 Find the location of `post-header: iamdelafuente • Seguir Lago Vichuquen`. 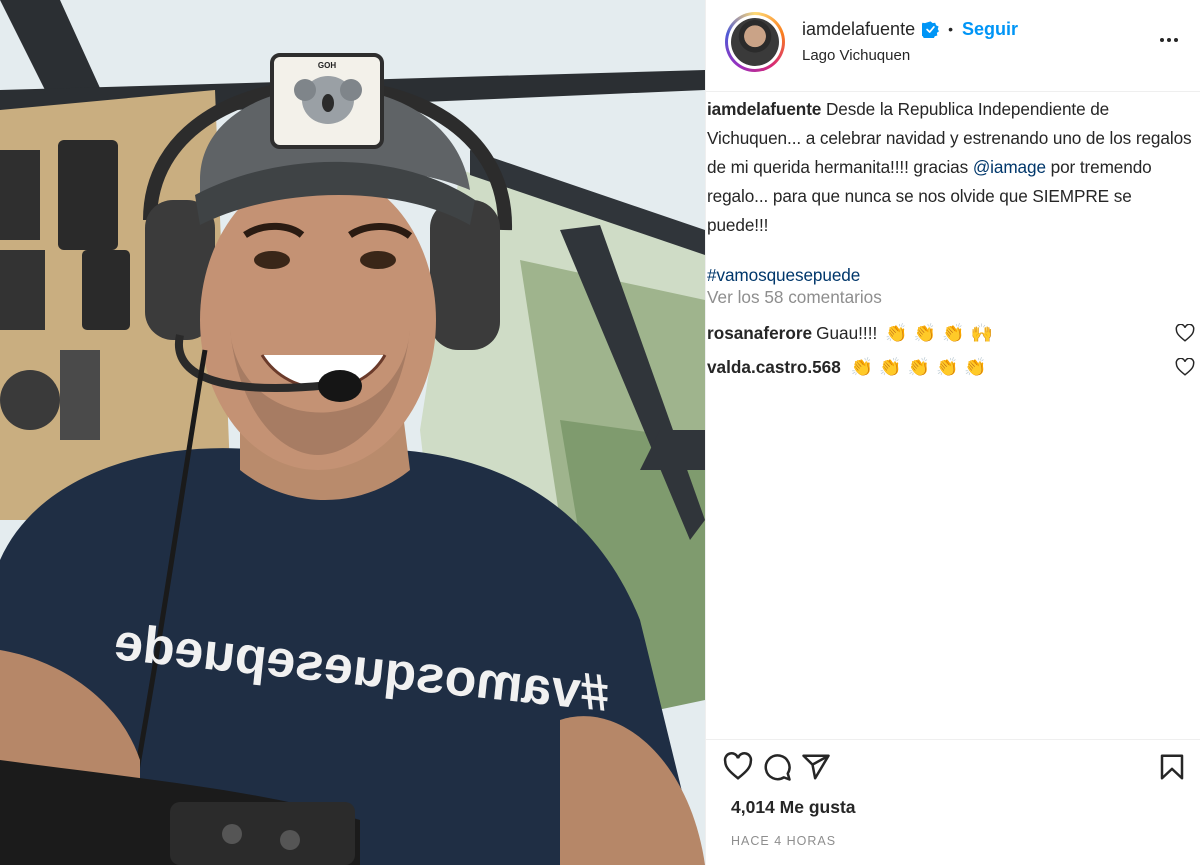

post-header: iamdelafuente • Seguir Lago Vichuquen is located at coordinates (953, 46).